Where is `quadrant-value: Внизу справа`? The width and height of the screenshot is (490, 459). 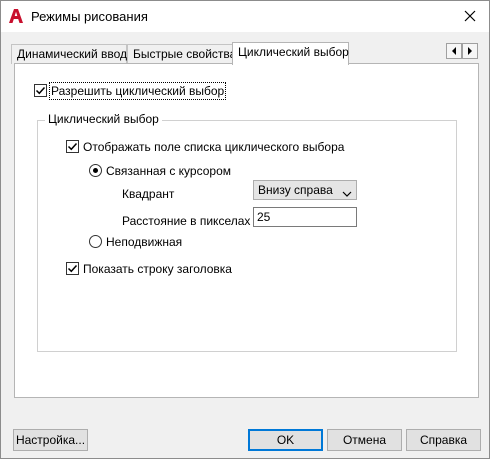 quadrant-value: Внизу справа is located at coordinates (295, 190).